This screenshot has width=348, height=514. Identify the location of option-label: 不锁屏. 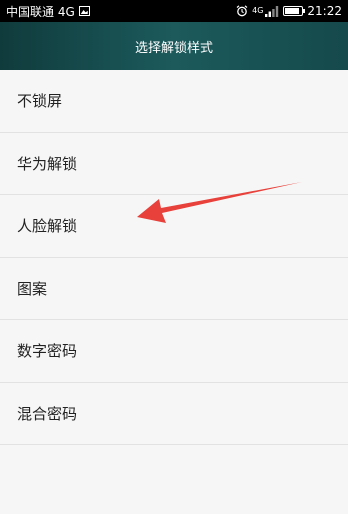
(40, 101).